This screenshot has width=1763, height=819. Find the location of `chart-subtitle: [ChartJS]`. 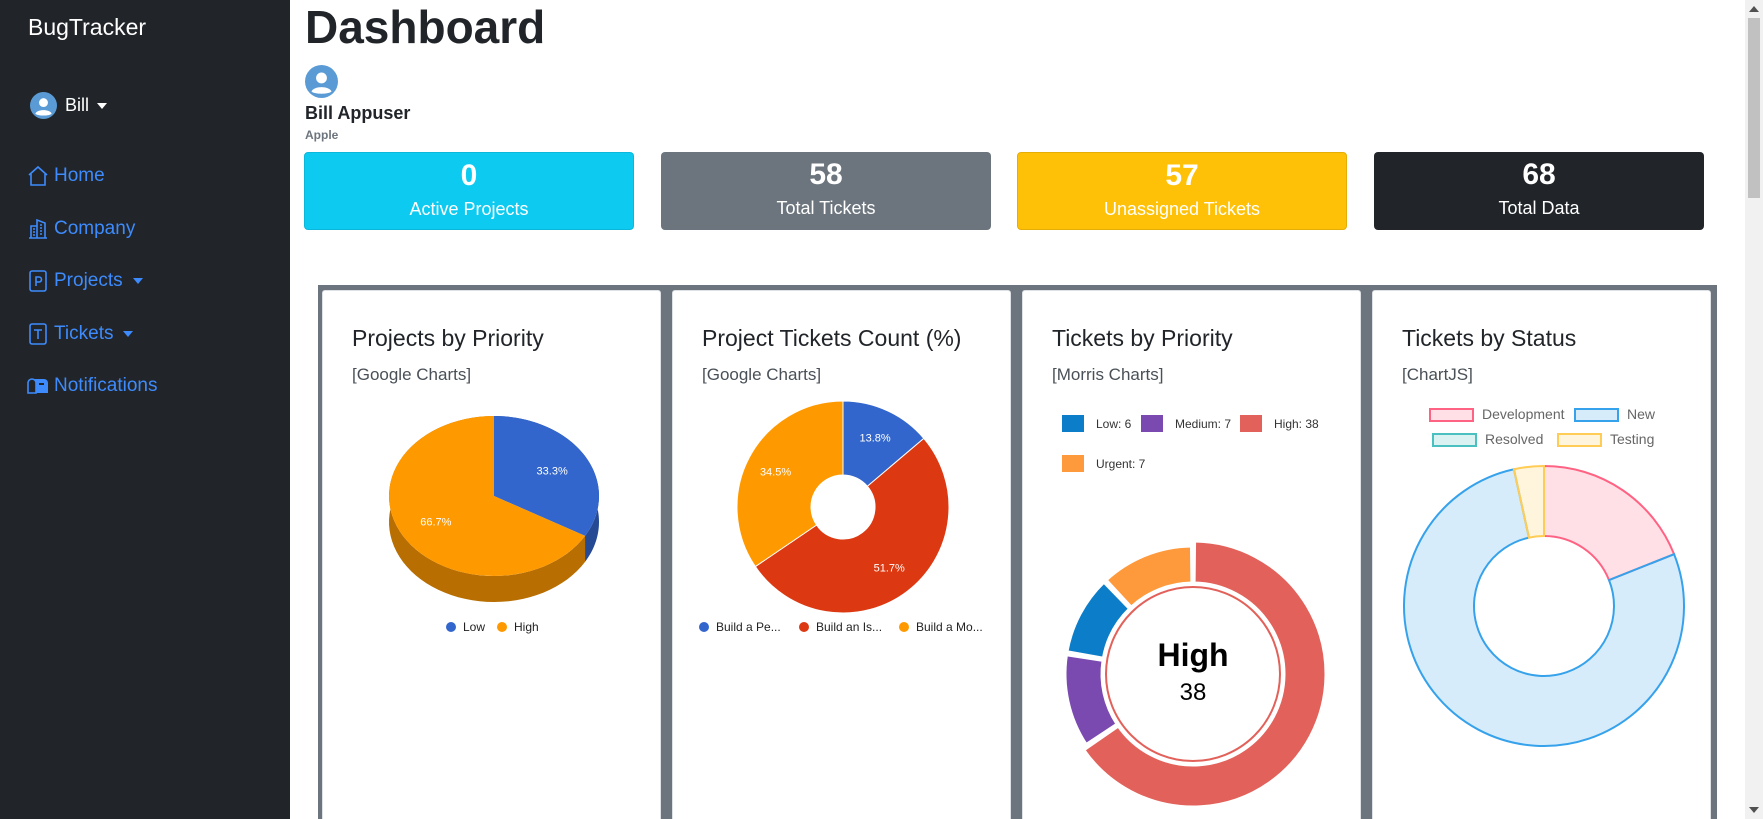

chart-subtitle: [ChartJS] is located at coordinates (1437, 374).